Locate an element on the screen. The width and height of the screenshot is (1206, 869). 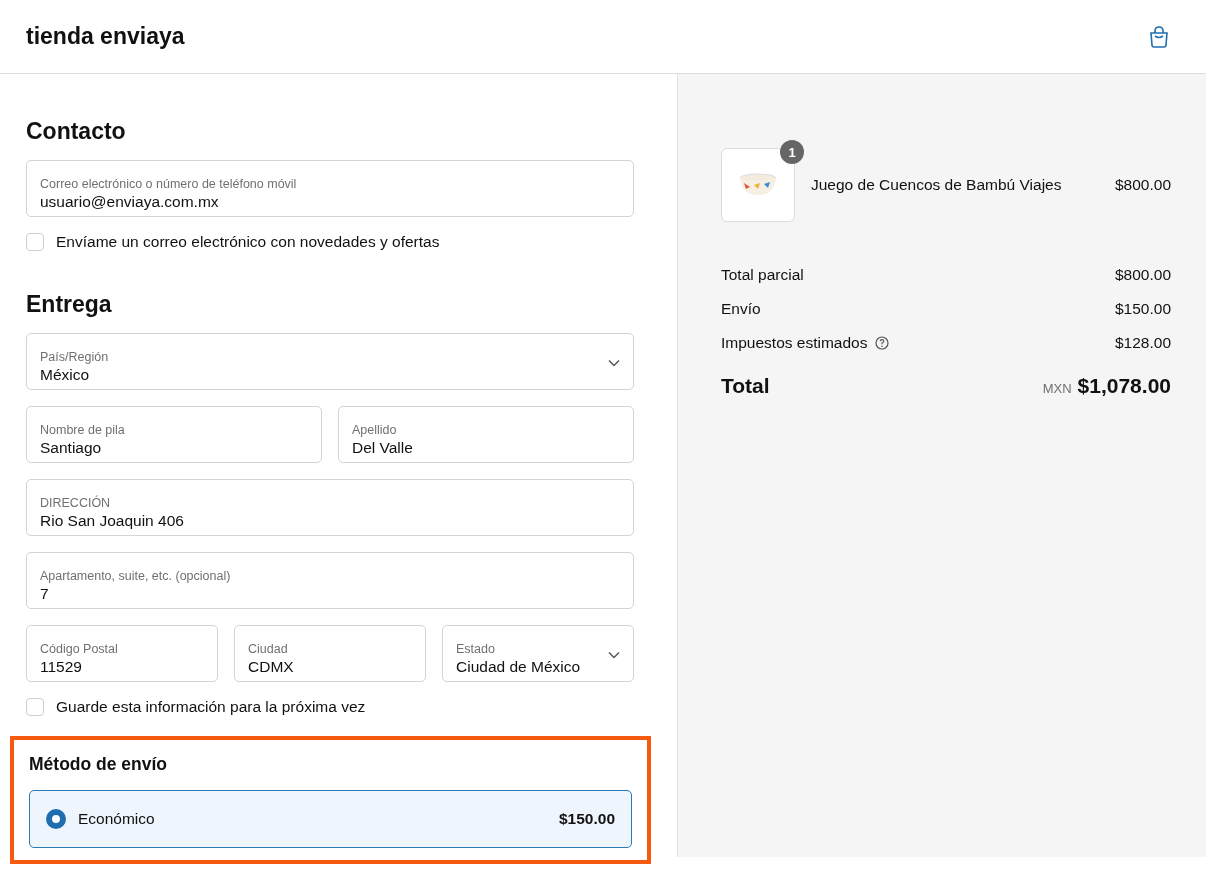
summary-value: $128.00 is located at coordinates (1142, 343).